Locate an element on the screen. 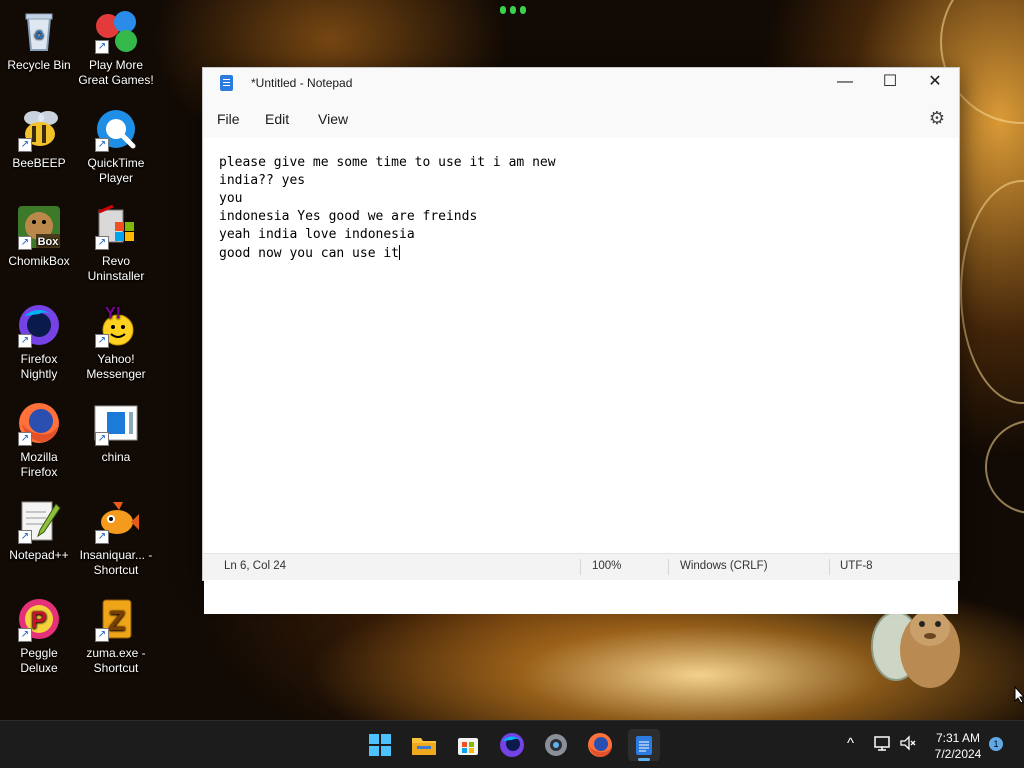 This screenshot has width=1024, height=768. desktop-icon-recycle-bin: ♻ Recycle Bin is located at coordinates (39, 40).